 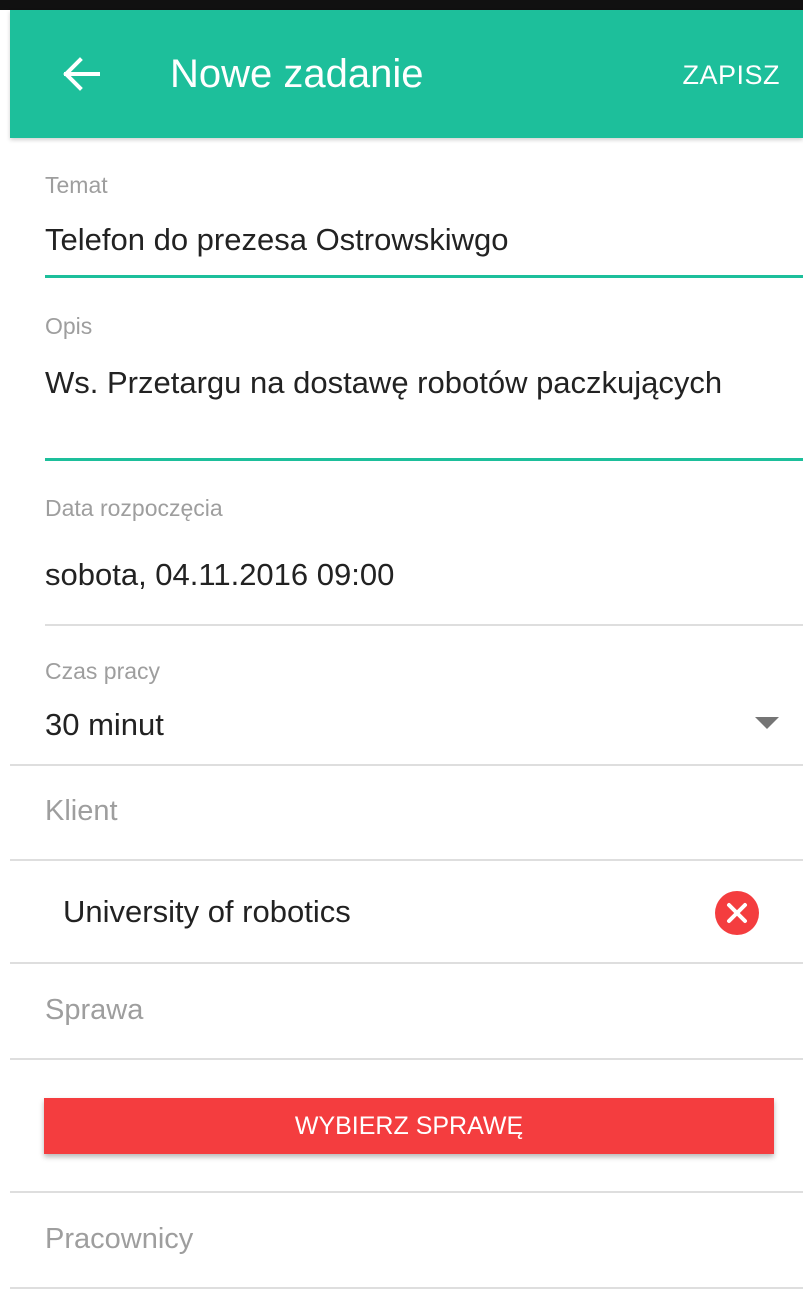 What do you see at coordinates (409, 1126) in the screenshot?
I see `select-matter-button: WYBIERZ SPRAWĘ` at bounding box center [409, 1126].